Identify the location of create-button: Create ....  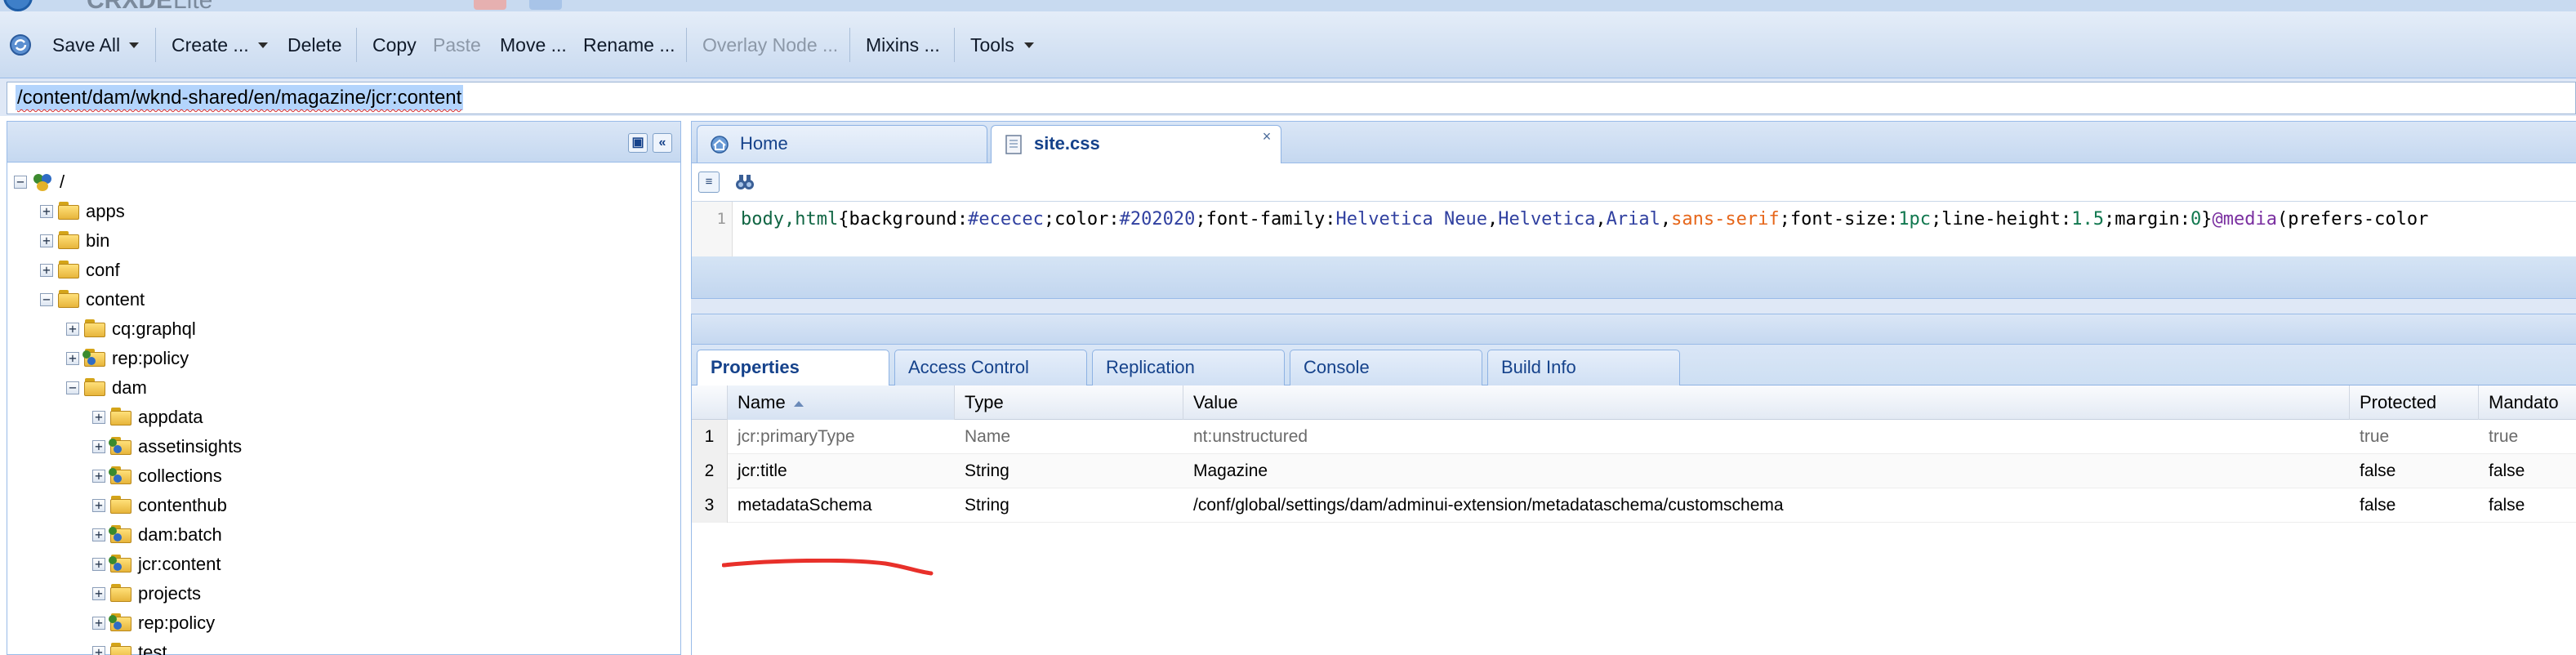
(211, 45).